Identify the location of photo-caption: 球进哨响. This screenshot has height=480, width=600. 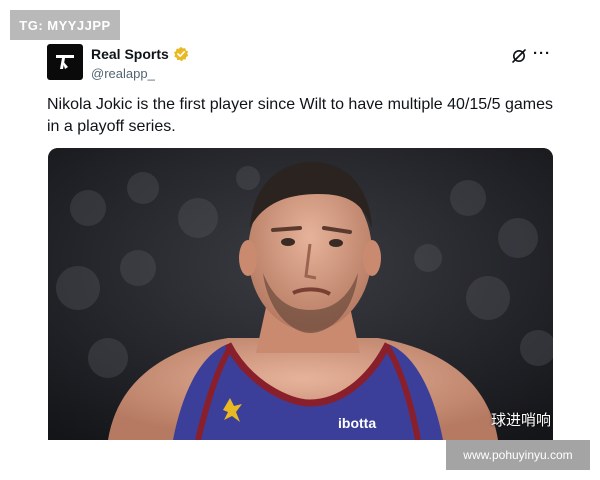
(520, 420).